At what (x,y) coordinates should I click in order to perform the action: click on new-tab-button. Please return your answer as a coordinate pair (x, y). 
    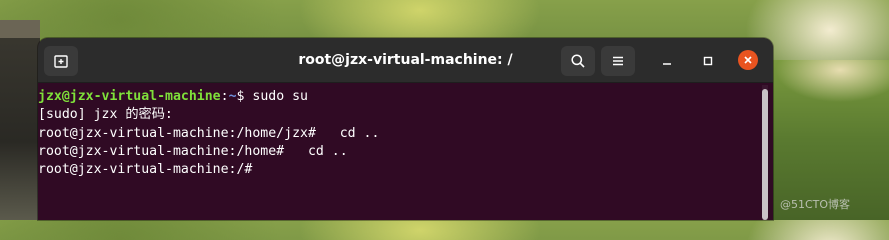
    Looking at the image, I should click on (61, 61).